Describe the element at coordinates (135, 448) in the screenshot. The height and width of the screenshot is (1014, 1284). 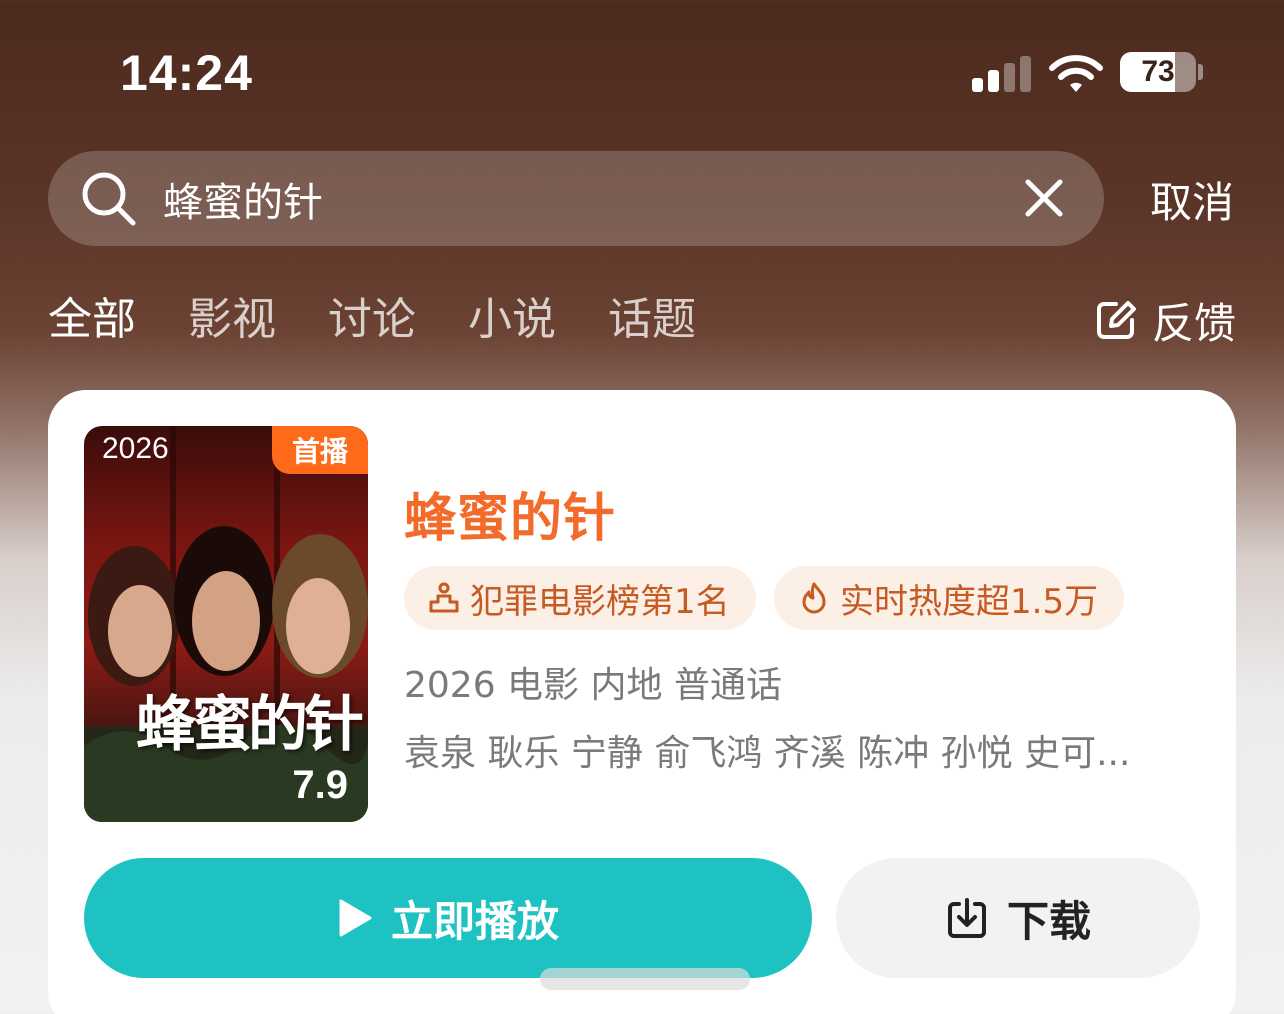
I see `poster-year: 2026` at that location.